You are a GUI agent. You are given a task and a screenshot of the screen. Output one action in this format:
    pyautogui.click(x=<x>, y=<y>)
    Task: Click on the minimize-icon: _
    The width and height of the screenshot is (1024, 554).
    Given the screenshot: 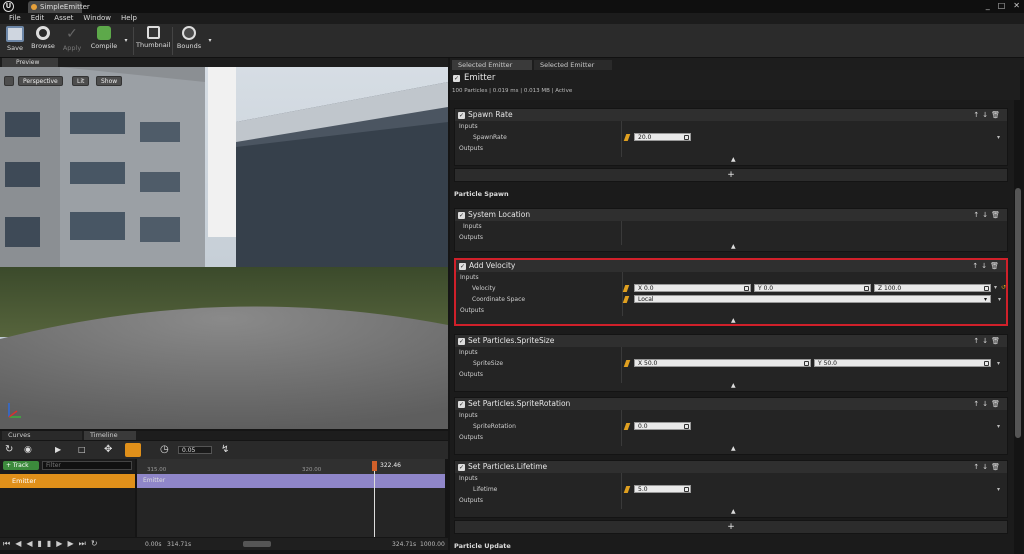 What is the action you would take?
    pyautogui.click(x=988, y=5)
    